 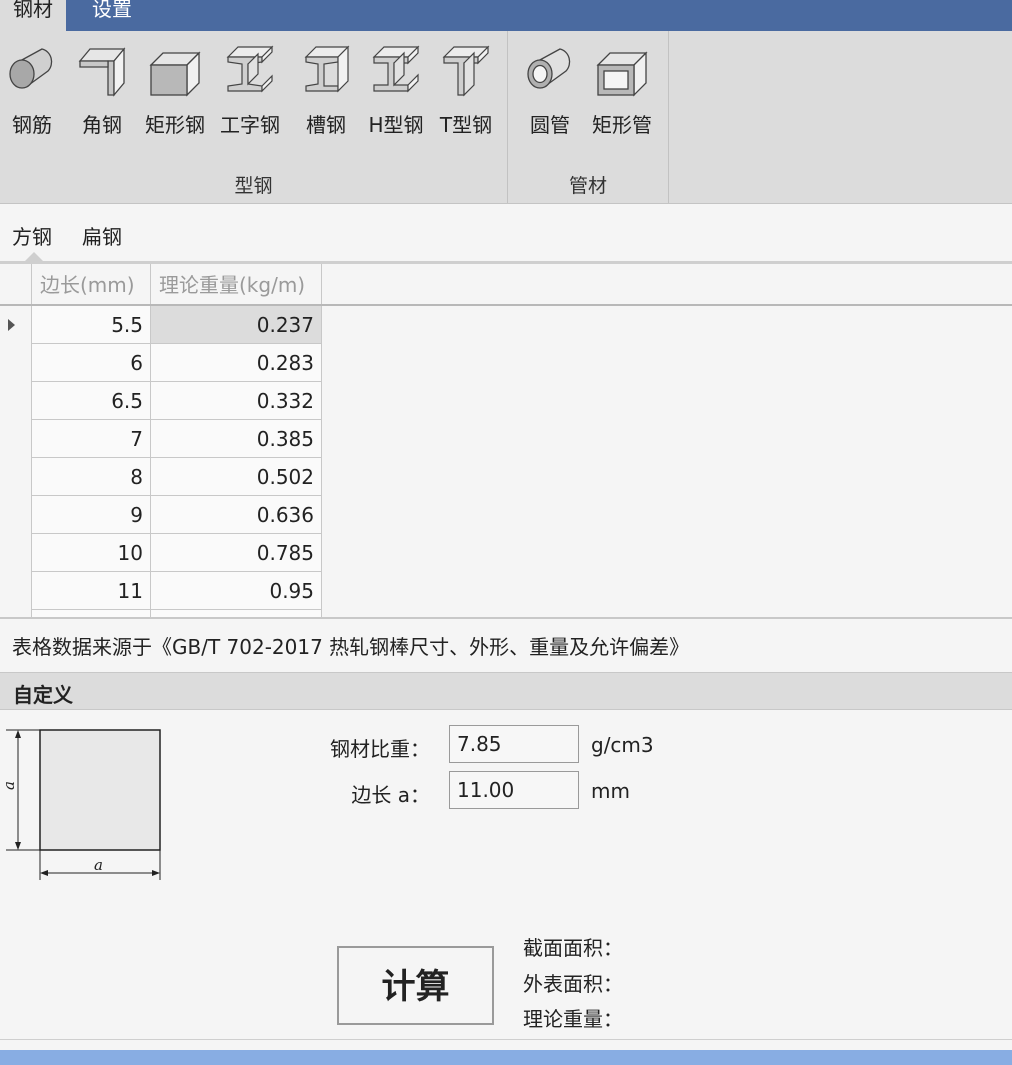 I want to click on rebar-icon, so click(x=31, y=68).